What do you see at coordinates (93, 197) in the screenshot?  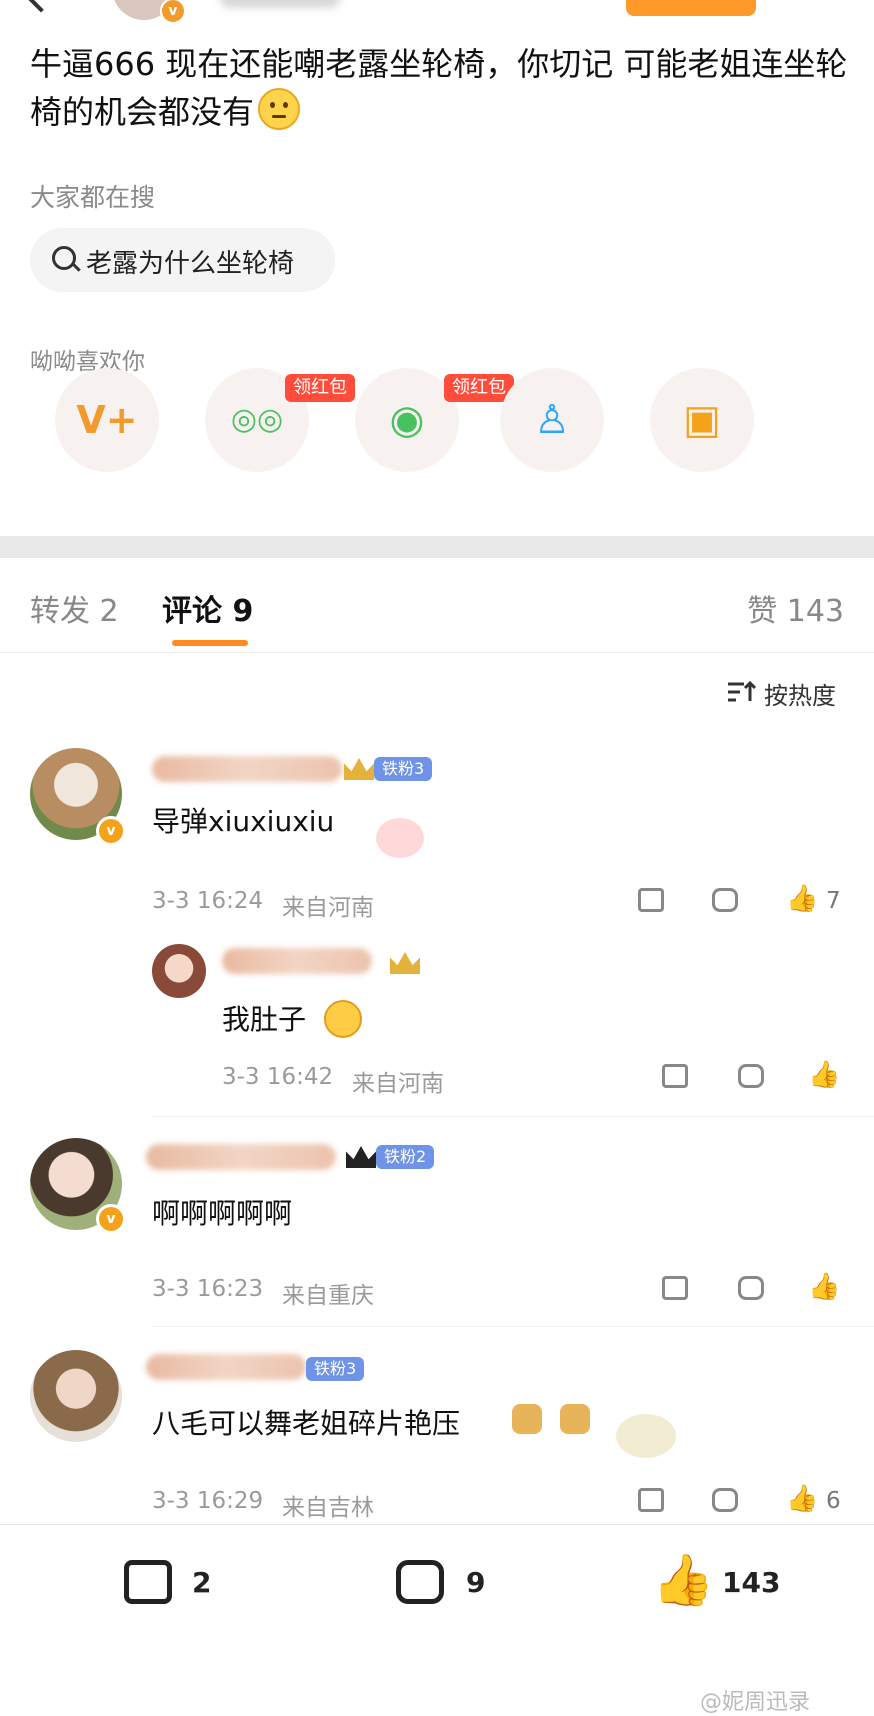 I see `search-section-label: 大家都在搜` at bounding box center [93, 197].